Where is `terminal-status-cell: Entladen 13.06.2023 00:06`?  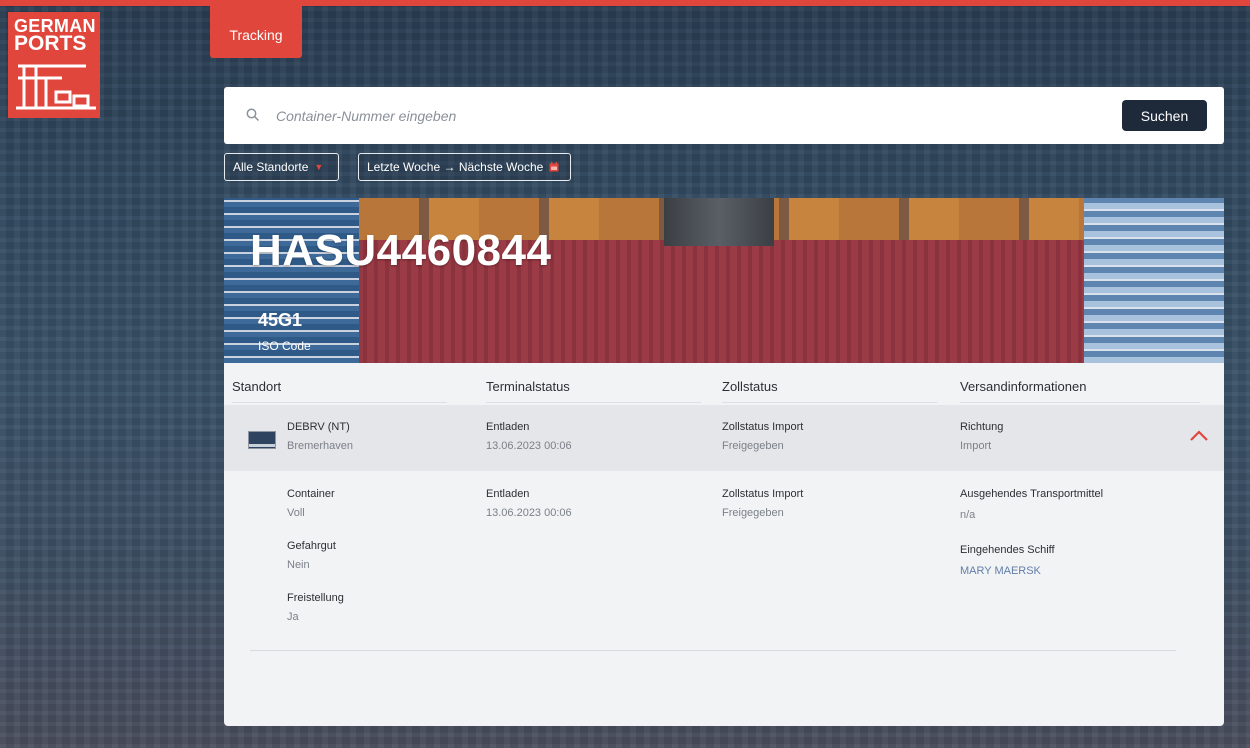 terminal-status-cell: Entladen 13.06.2023 00:06 is located at coordinates (529, 437).